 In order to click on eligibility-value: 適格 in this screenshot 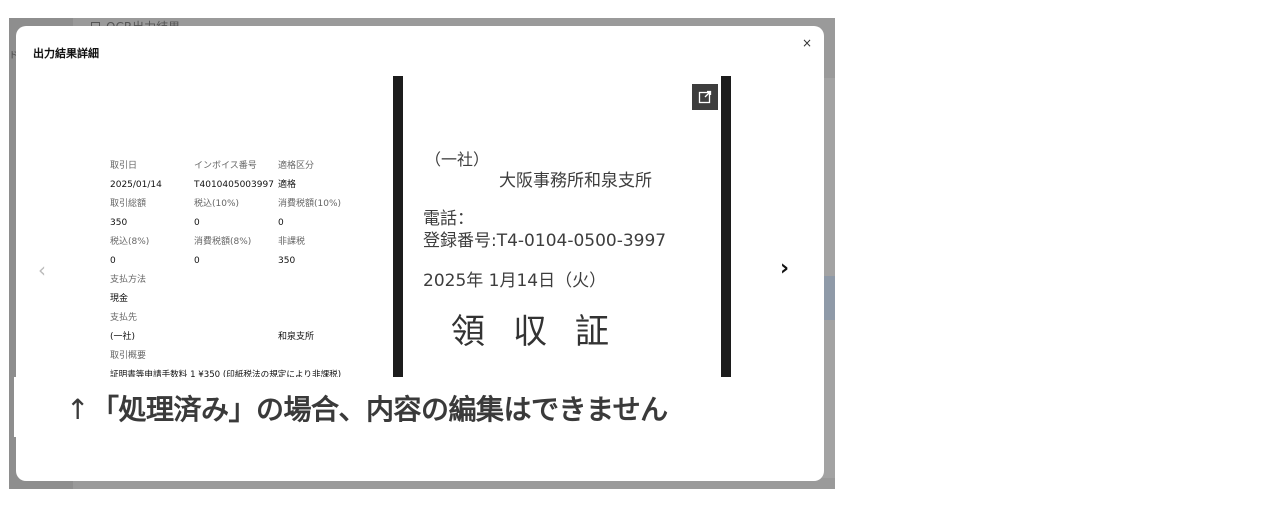, I will do `click(287, 185)`.